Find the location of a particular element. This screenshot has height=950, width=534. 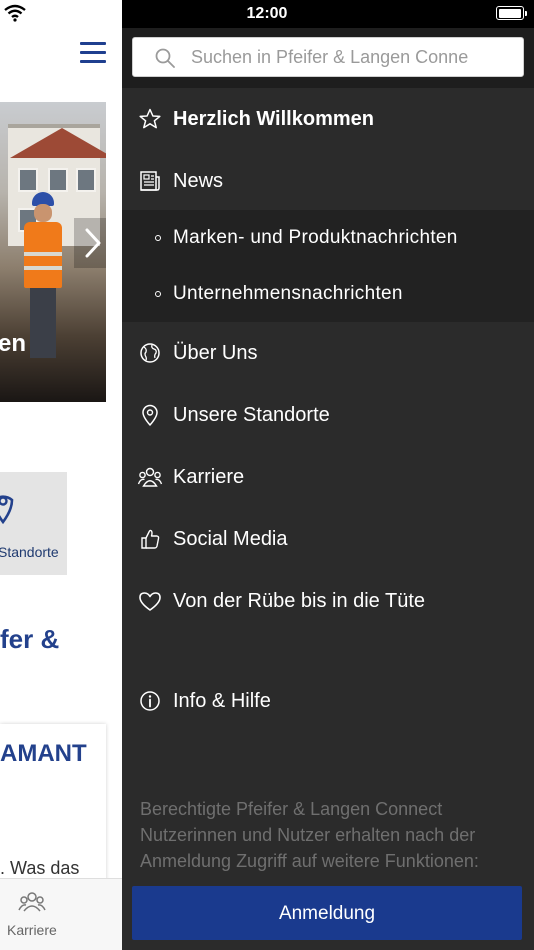

menu-item-unsere-standorte: Unsere Standorte is located at coordinates (328, 415).